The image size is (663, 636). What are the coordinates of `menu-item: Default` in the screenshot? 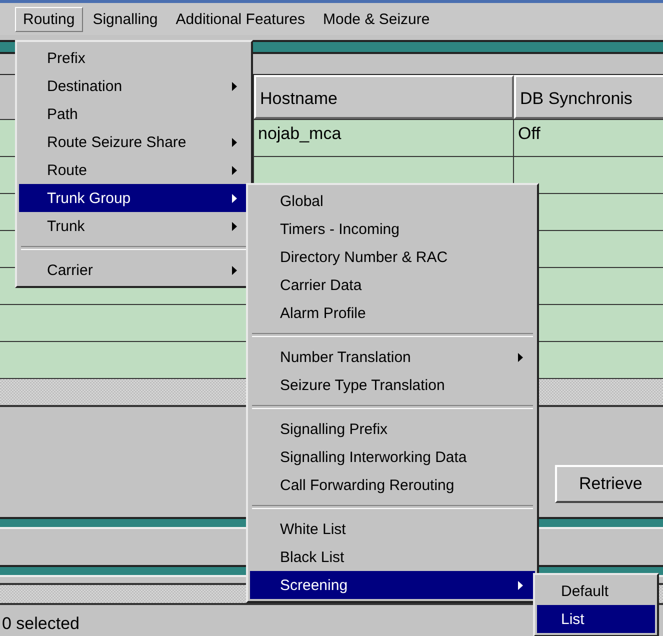 It's located at (596, 591).